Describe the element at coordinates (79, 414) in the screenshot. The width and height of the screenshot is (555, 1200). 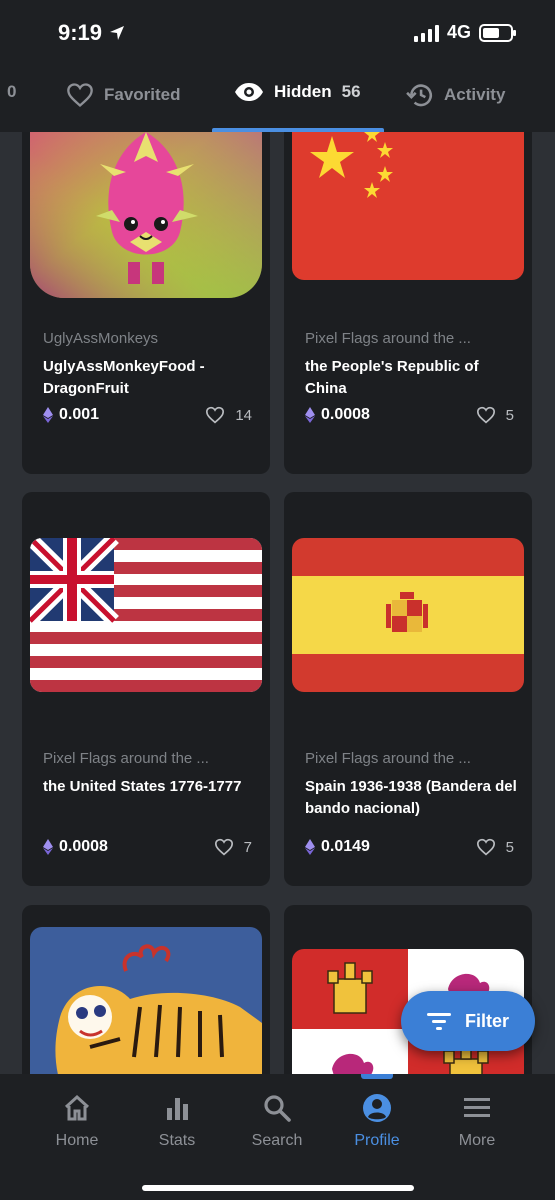
I see `nft-price-value: 0.001` at that location.